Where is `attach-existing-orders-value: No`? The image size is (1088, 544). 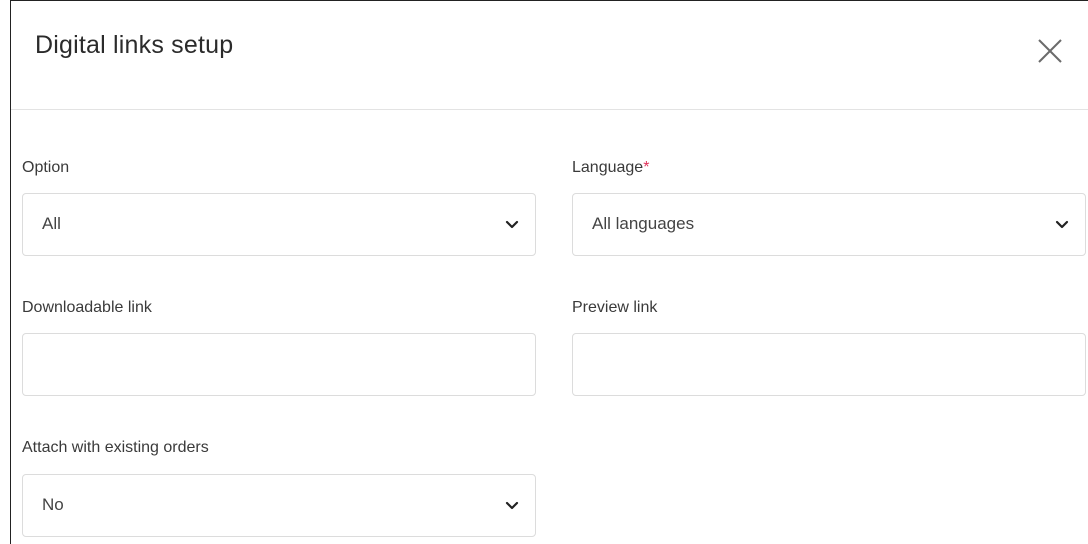 attach-existing-orders-value: No is located at coordinates (53, 504).